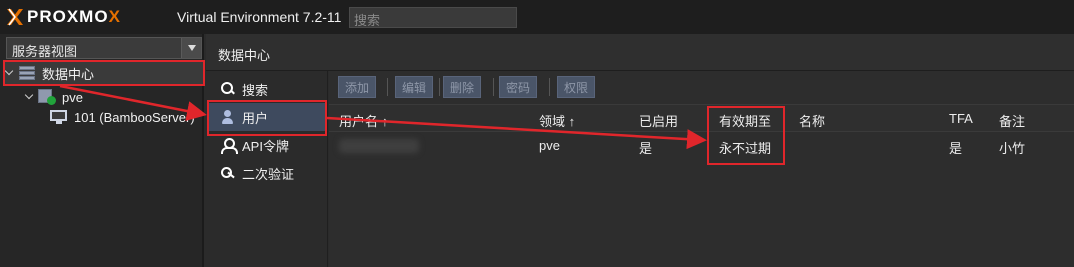 This screenshot has width=1074, height=267. I want to click on nav-item-two-factor: 二次验证, so click(267, 173).